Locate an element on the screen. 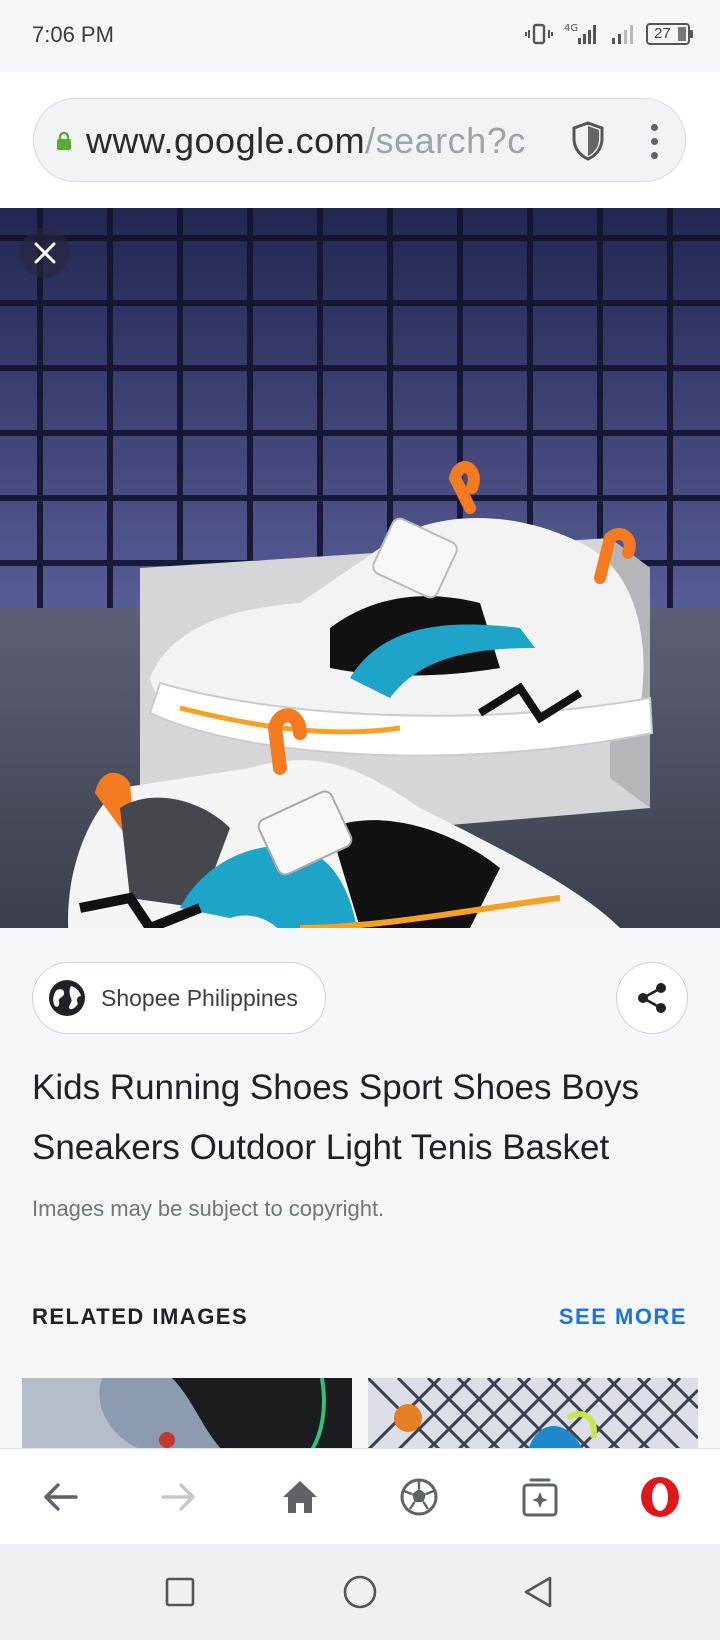  copyright-note: Images may be subject to copyright. is located at coordinates (208, 1208).